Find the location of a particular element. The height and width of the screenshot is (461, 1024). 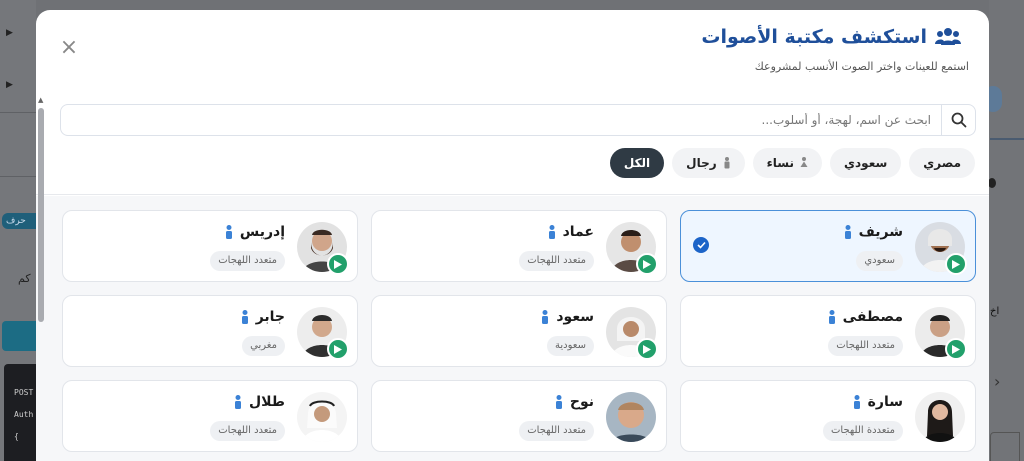

voice-name: نوح is located at coordinates (574, 402).